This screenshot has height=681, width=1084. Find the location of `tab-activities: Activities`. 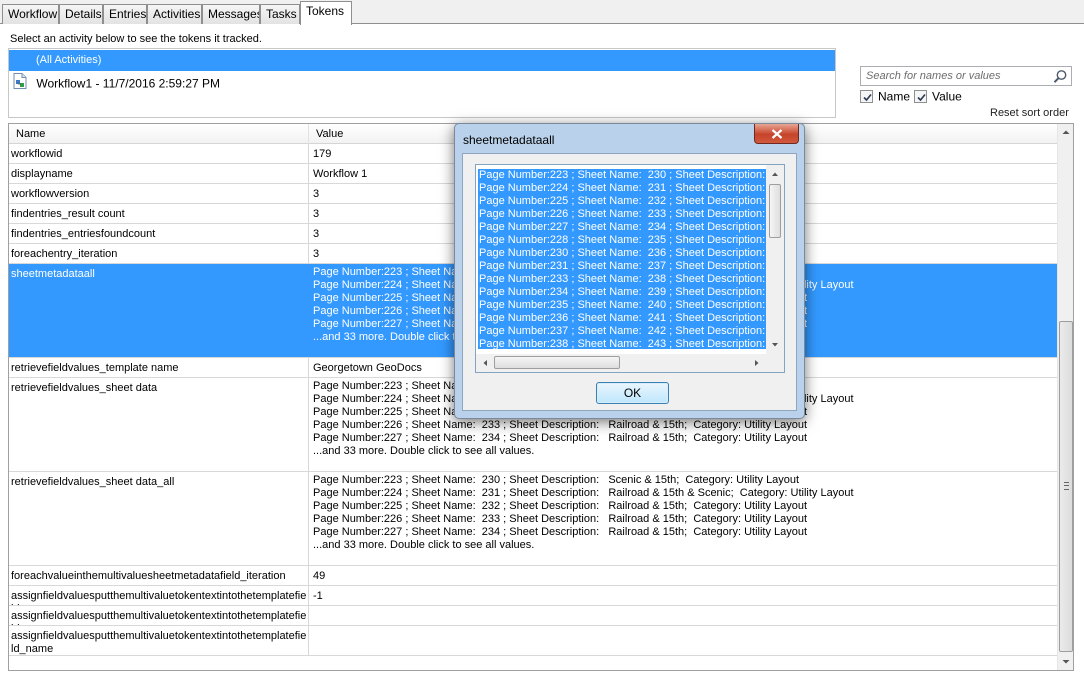

tab-activities: Activities is located at coordinates (174, 14).